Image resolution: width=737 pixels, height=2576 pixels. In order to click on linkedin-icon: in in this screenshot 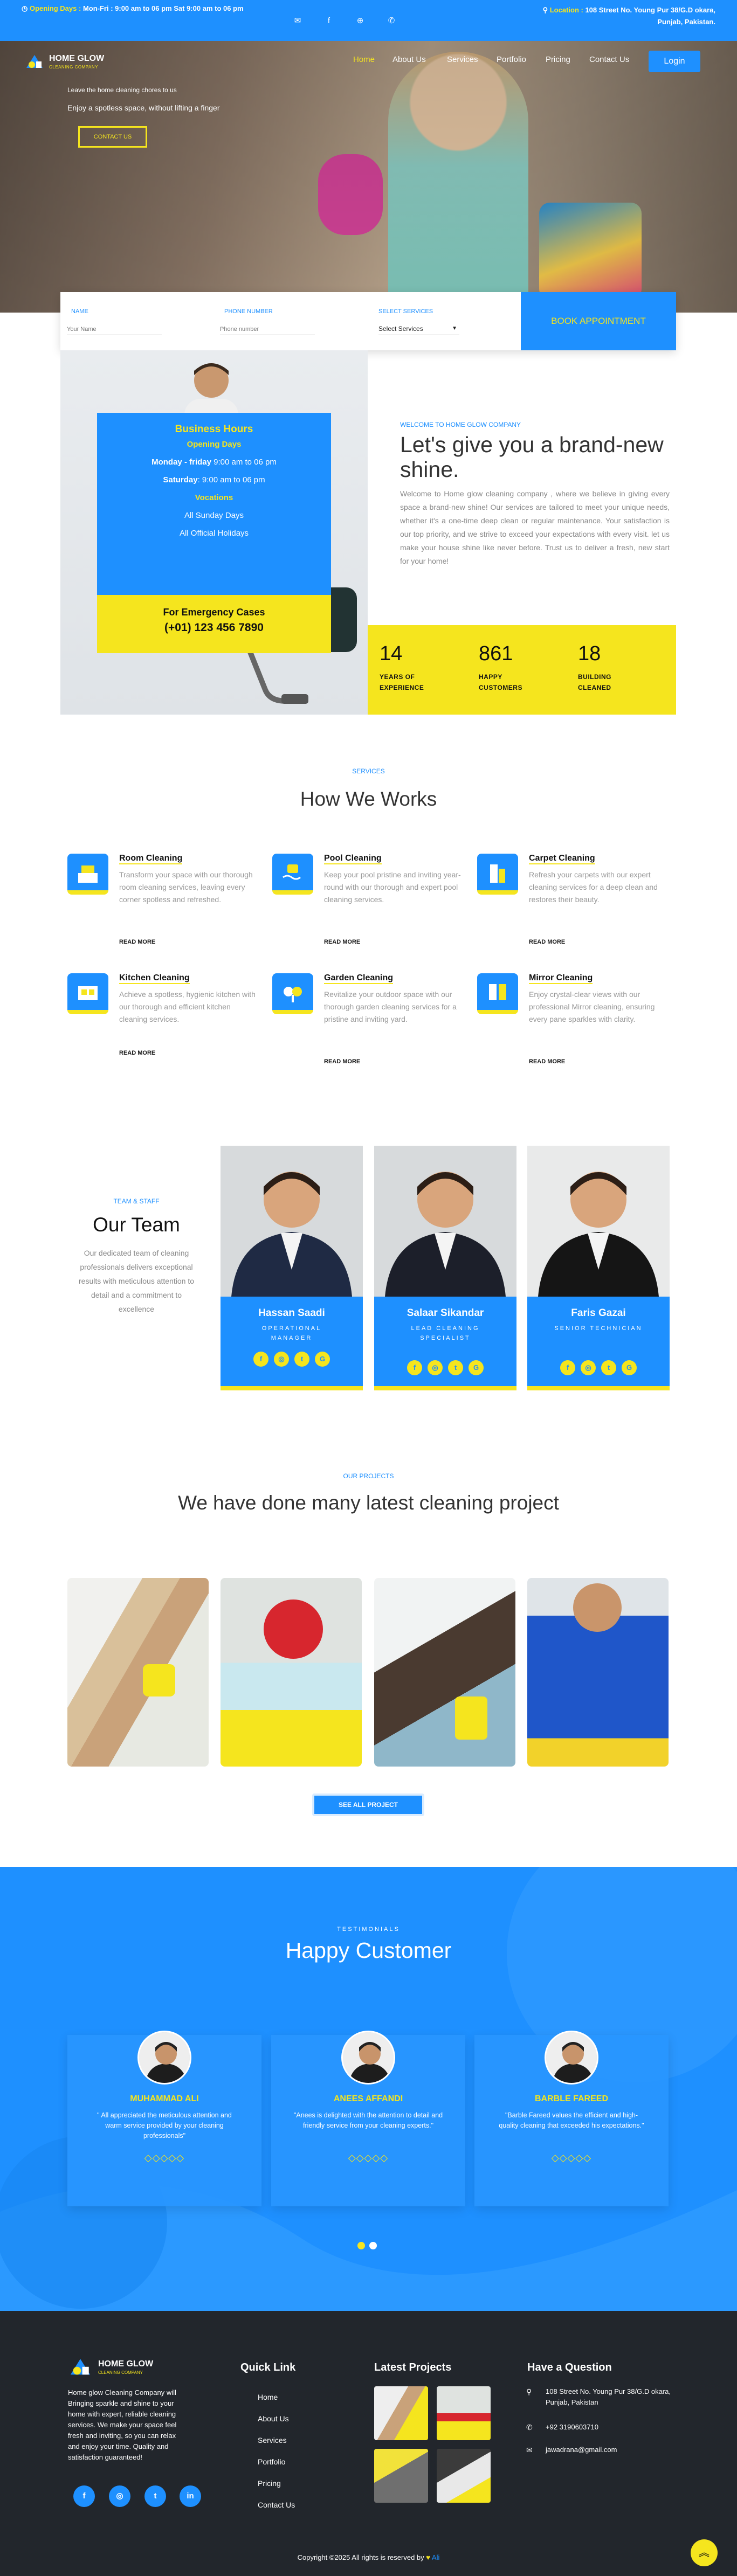, I will do `click(191, 2496)`.